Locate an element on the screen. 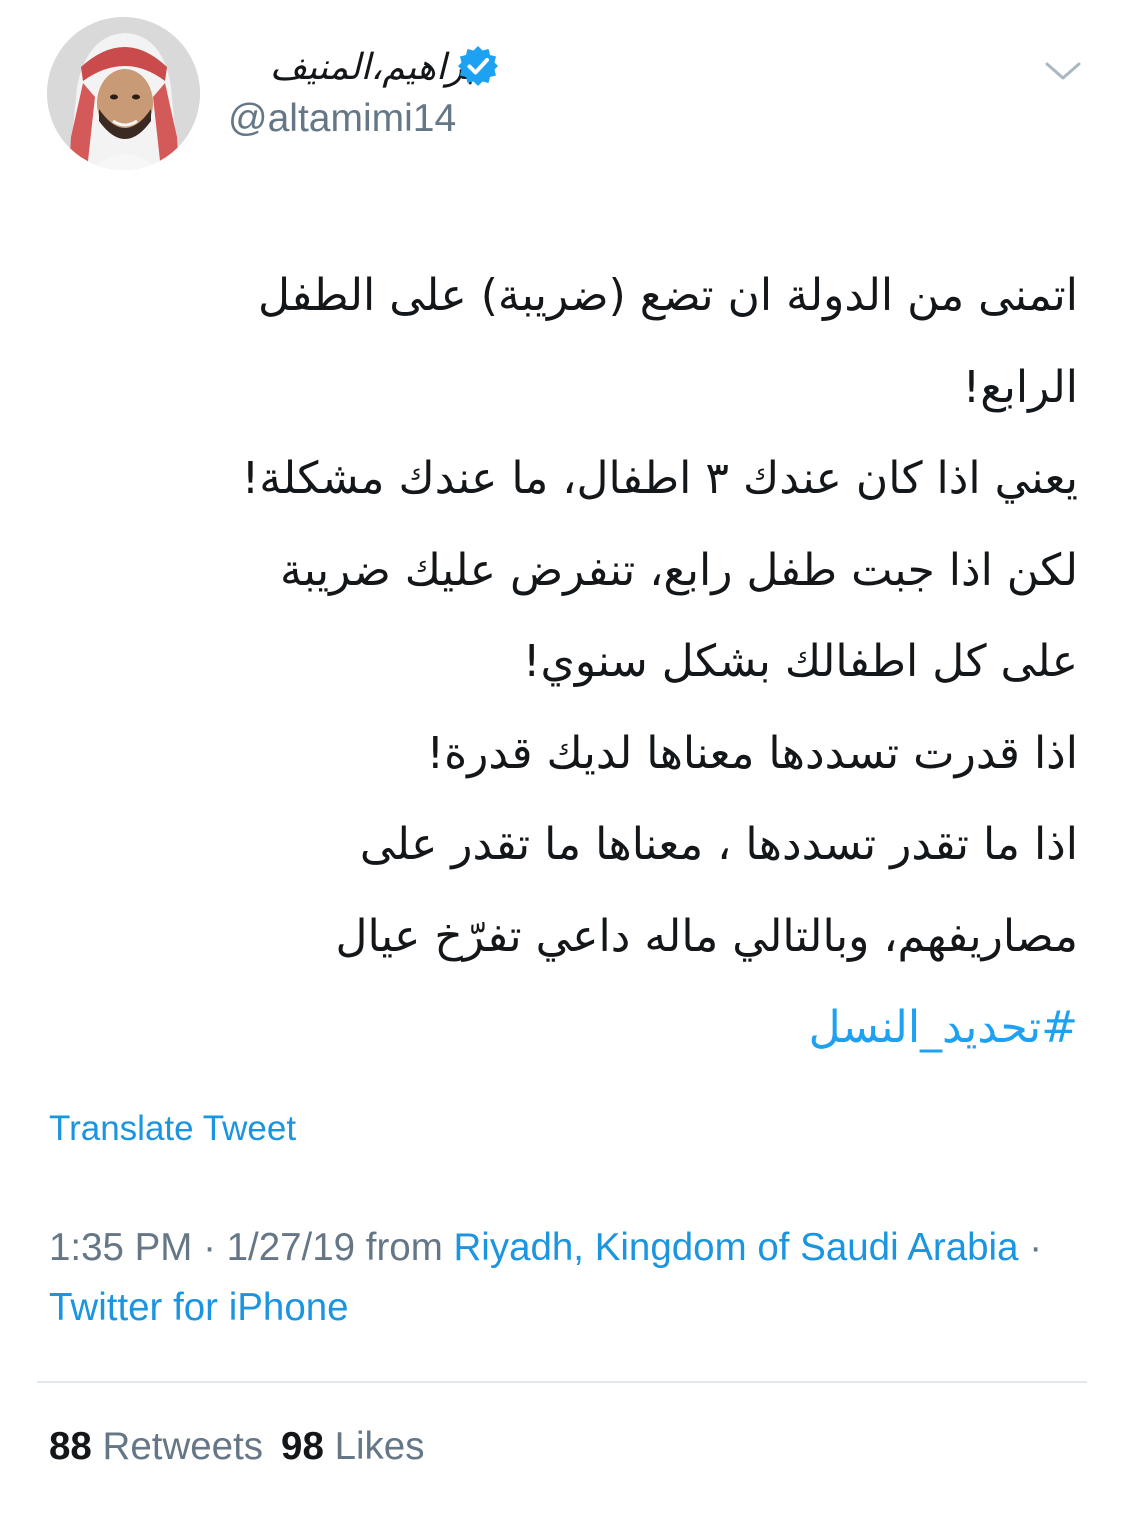  tweet-text-line: لكن اذا جبت طفل رابع، تنفرض عليك ضريبة is located at coordinates (679, 570).